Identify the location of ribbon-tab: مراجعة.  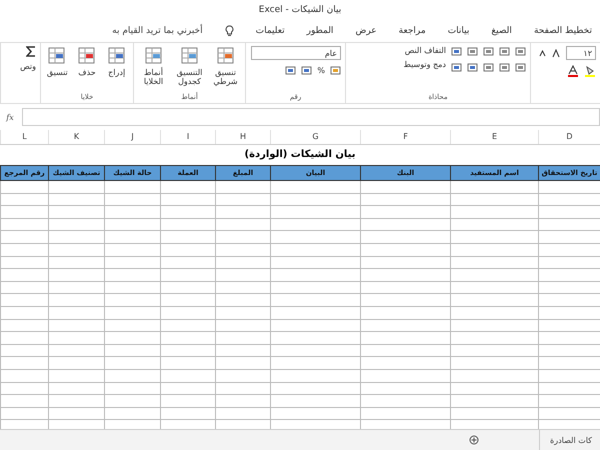
(412, 31).